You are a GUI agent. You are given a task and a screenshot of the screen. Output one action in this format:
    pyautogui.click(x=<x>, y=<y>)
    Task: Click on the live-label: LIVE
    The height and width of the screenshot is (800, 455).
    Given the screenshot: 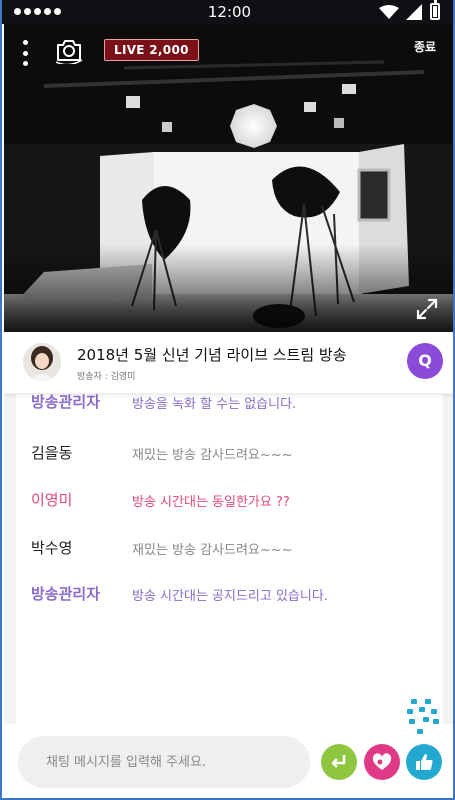 What is the action you would take?
    pyautogui.click(x=129, y=50)
    